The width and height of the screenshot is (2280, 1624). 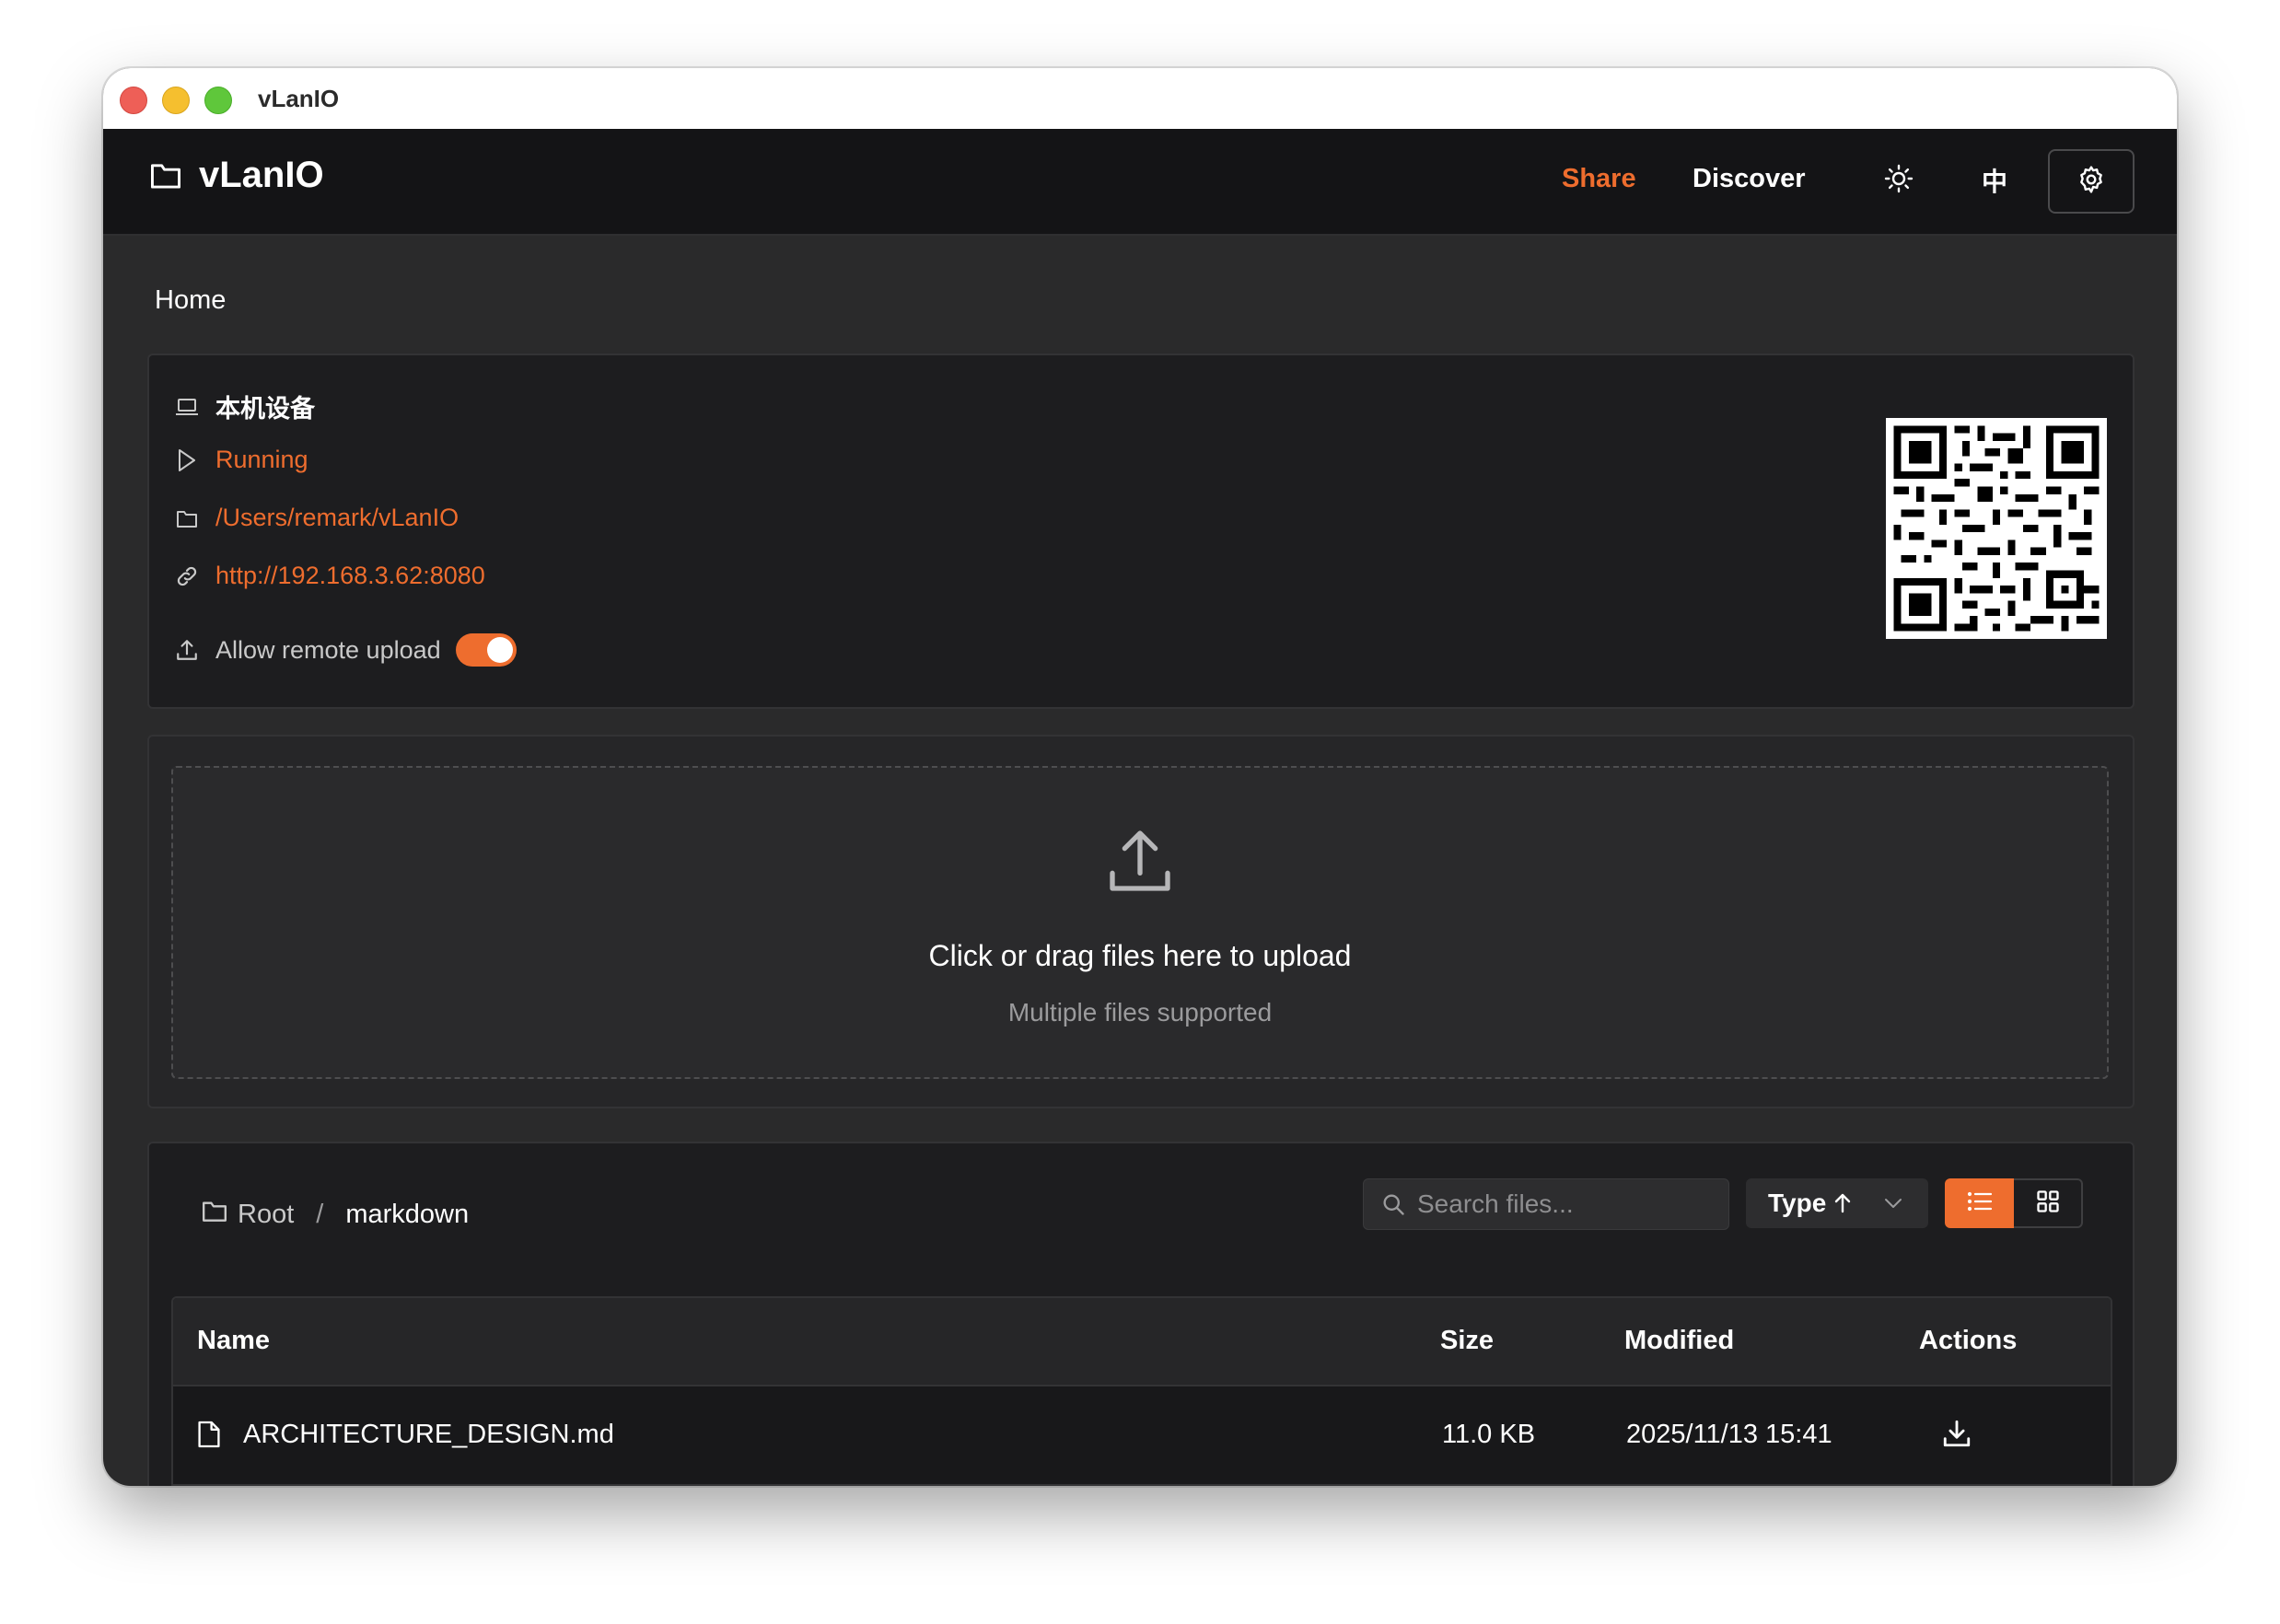 I want to click on search-box, so click(x=1546, y=1204).